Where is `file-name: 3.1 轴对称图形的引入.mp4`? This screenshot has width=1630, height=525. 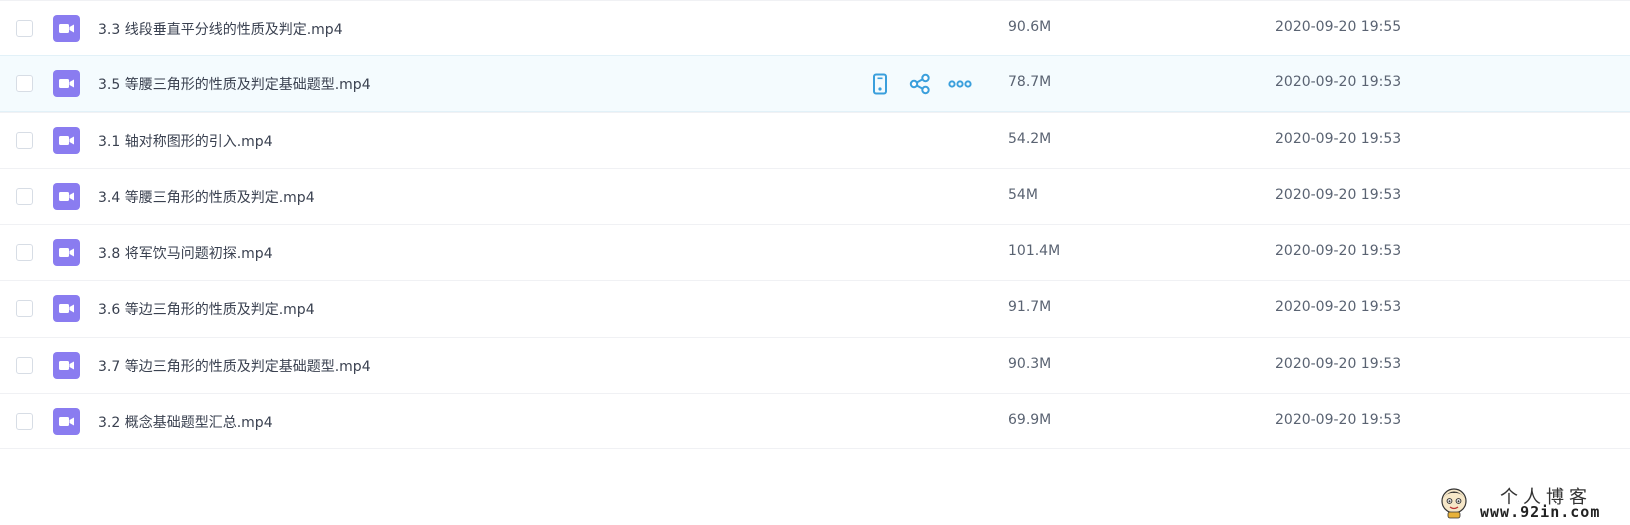
file-name: 3.1 轴对称图形的引入.mp4 is located at coordinates (185, 141).